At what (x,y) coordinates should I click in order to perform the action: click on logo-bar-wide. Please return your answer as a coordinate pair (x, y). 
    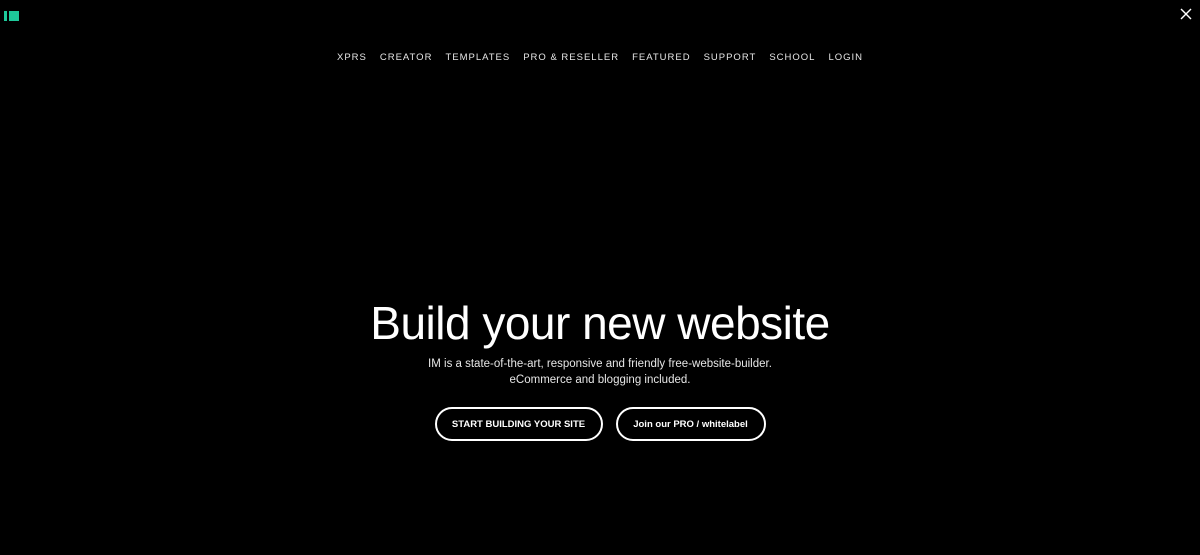
    Looking at the image, I should click on (14, 16).